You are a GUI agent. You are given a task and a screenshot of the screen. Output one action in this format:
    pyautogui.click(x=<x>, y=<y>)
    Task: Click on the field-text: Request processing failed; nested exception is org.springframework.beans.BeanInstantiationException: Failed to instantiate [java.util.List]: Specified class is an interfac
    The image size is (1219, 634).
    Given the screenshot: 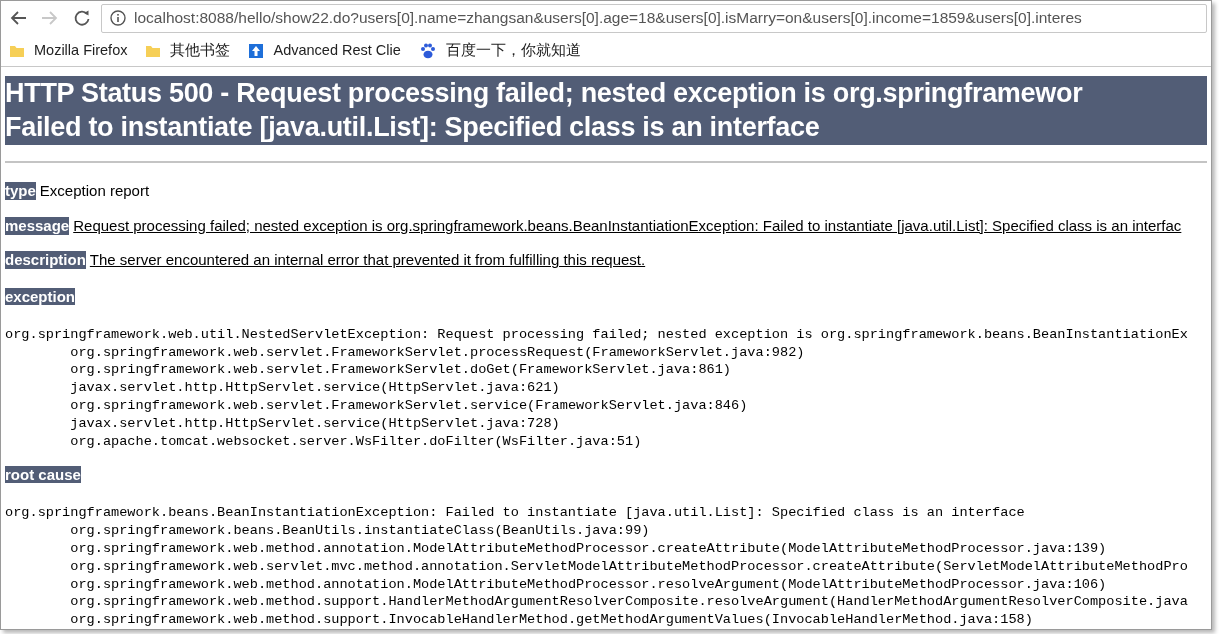 What is the action you would take?
    pyautogui.click(x=627, y=225)
    